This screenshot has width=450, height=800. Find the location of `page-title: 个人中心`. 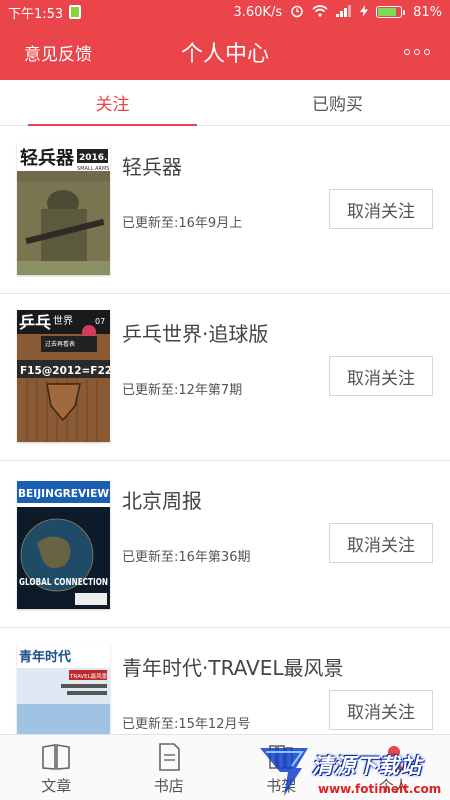

page-title: 个人中心 is located at coordinates (224, 54).